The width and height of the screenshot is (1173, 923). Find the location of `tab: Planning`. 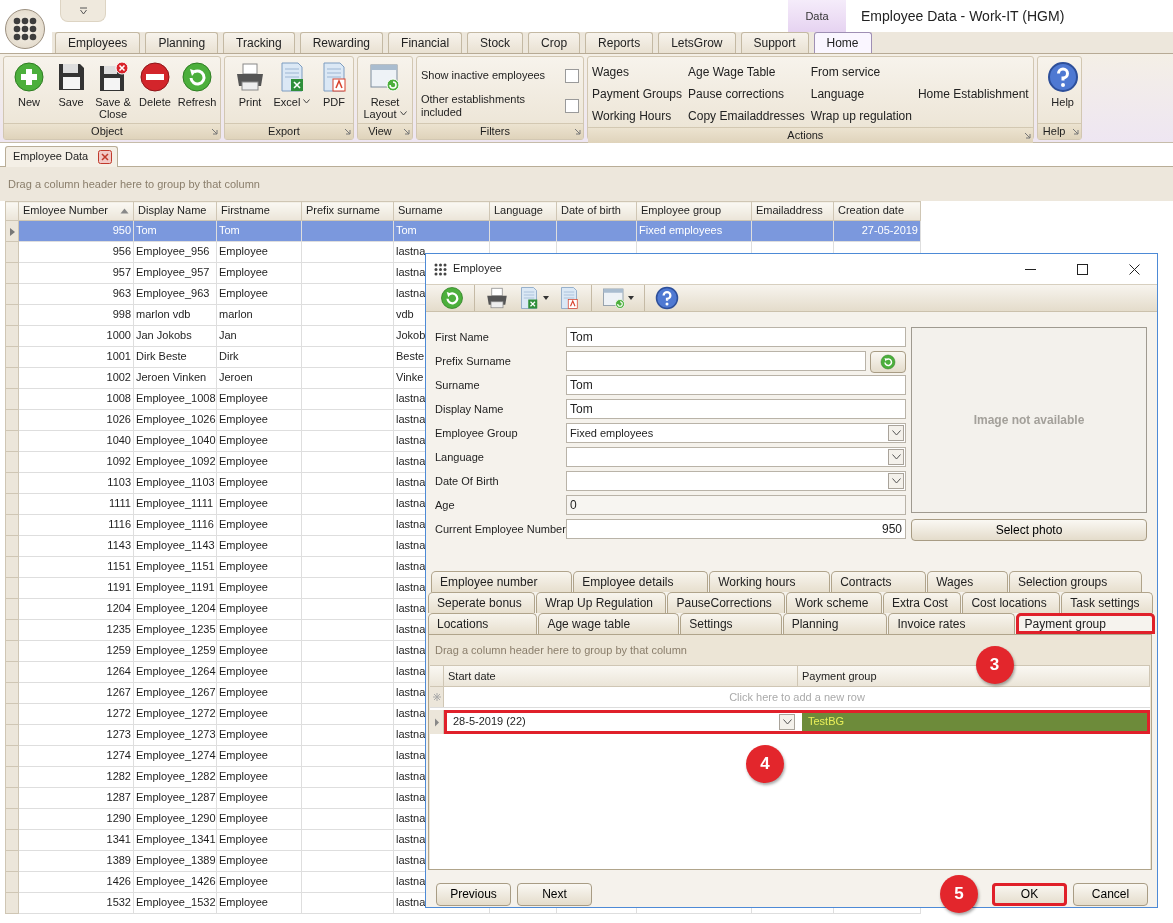

tab: Planning is located at coordinates (835, 623).